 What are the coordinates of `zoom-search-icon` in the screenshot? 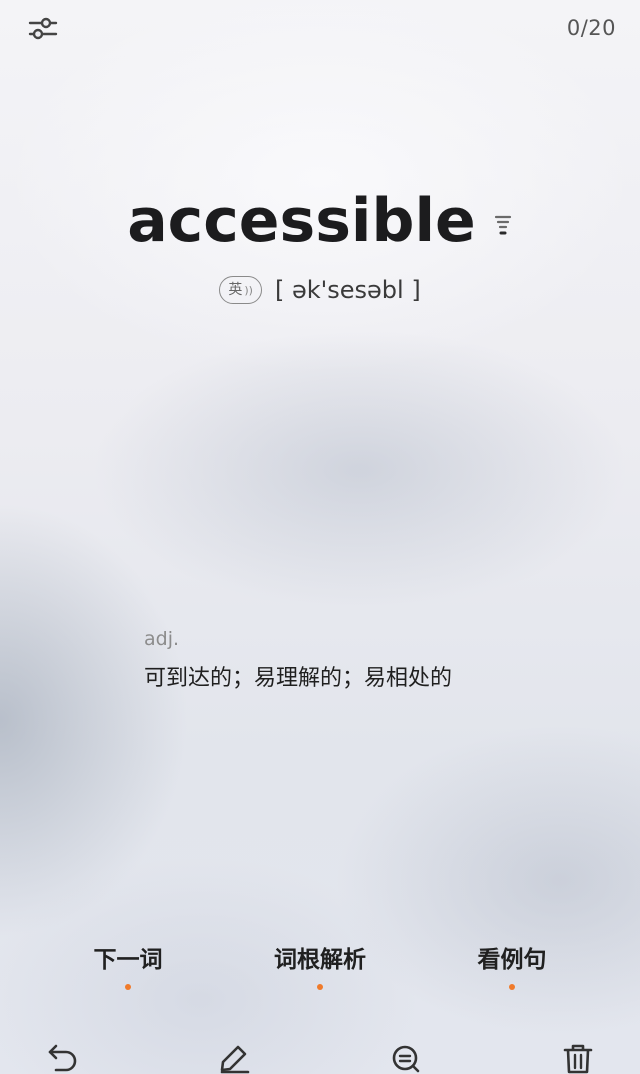 It's located at (406, 1059).